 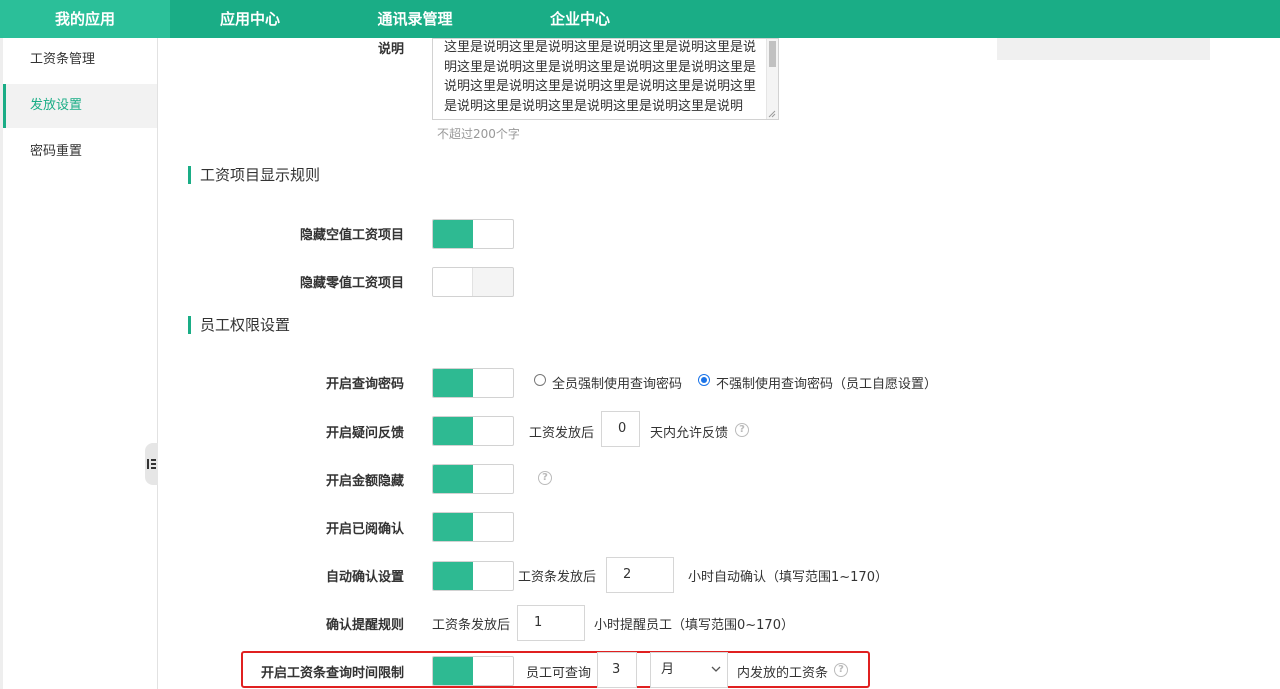 I want to click on query-time-limit-unit-value: 月, so click(x=668, y=669).